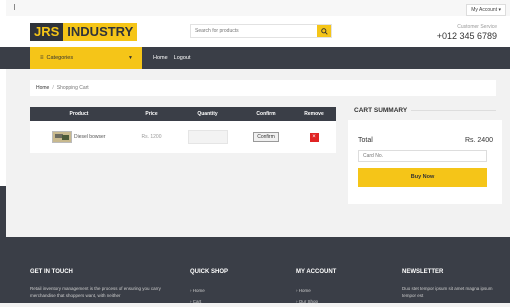 The height and width of the screenshot is (307, 510). What do you see at coordinates (42, 58) in the screenshot?
I see `menu-icon: ≡` at bounding box center [42, 58].